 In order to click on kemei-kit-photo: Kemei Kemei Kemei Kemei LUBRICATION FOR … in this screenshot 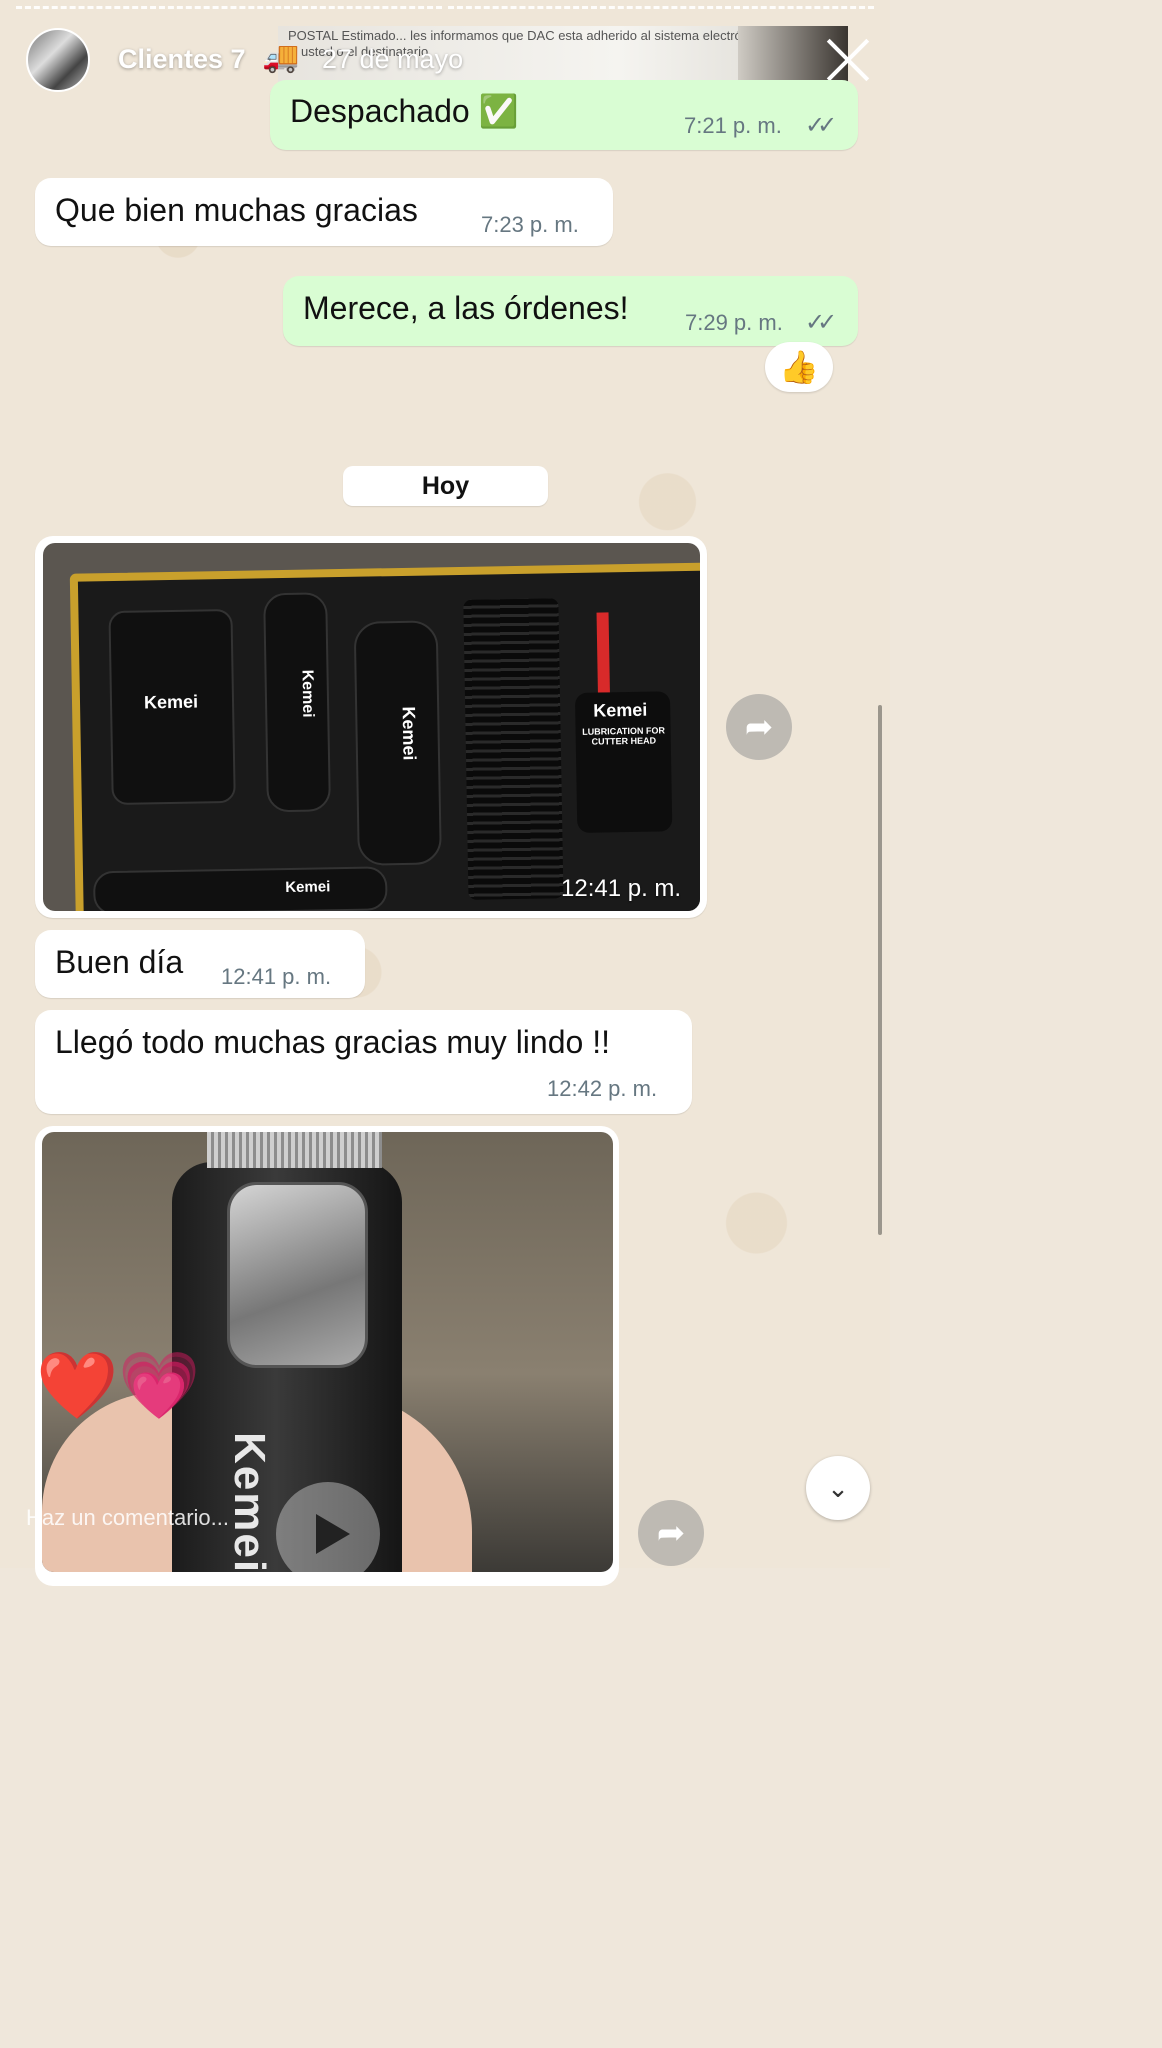, I will do `click(371, 727)`.